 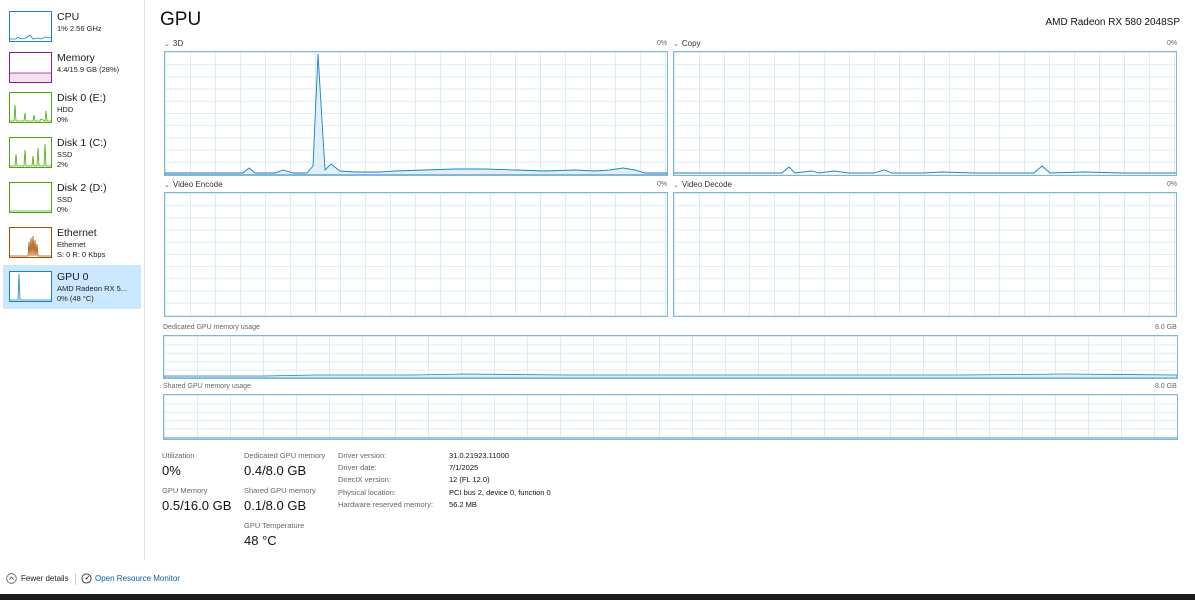 What do you see at coordinates (68, 17) in the screenshot?
I see `sidebar-item-title: CPU` at bounding box center [68, 17].